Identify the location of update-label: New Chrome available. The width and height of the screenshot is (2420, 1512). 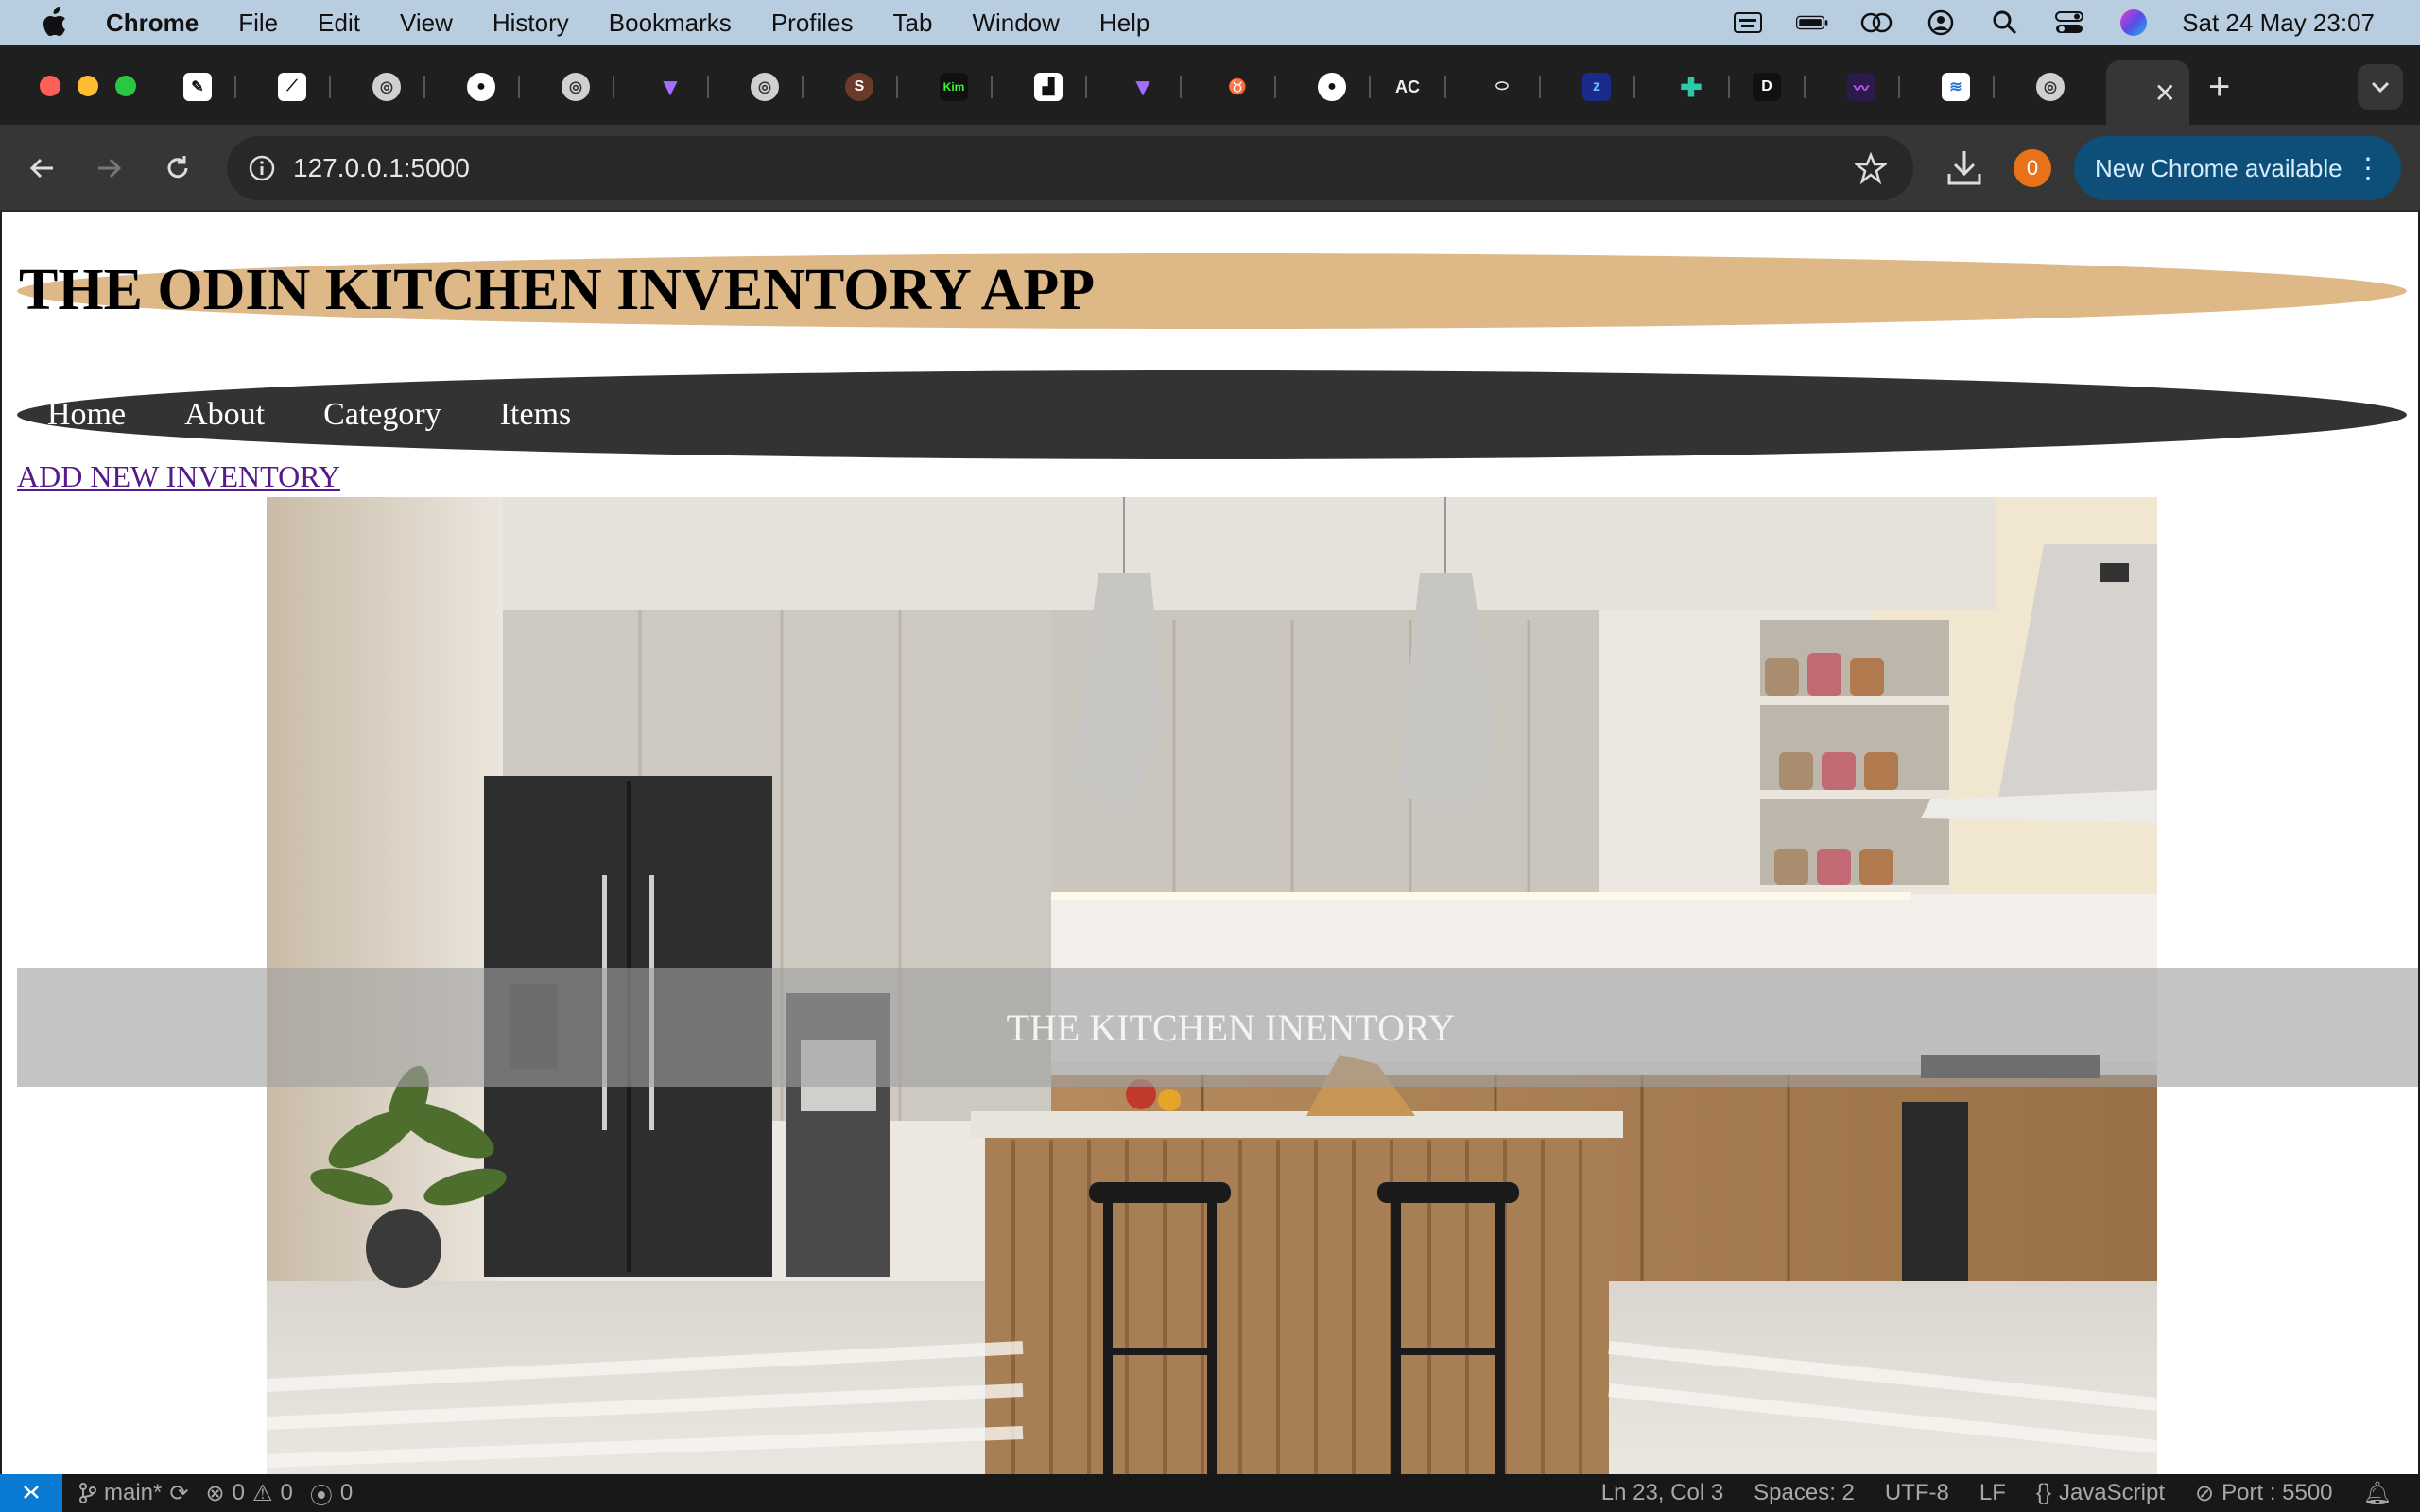
(2218, 167).